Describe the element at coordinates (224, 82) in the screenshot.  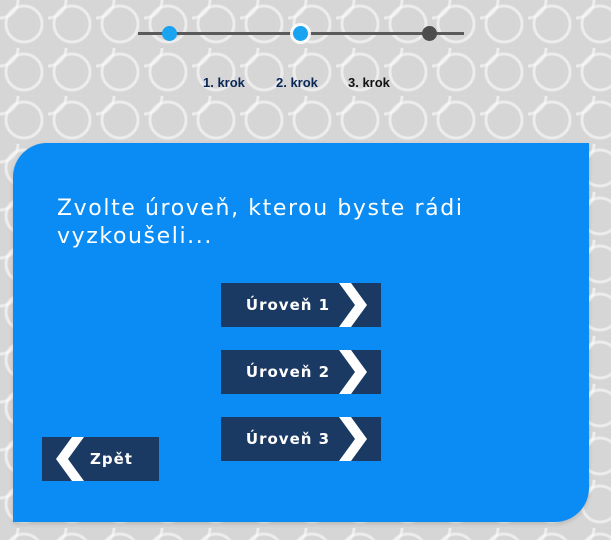
I see `step-1-label: 1. krok` at that location.